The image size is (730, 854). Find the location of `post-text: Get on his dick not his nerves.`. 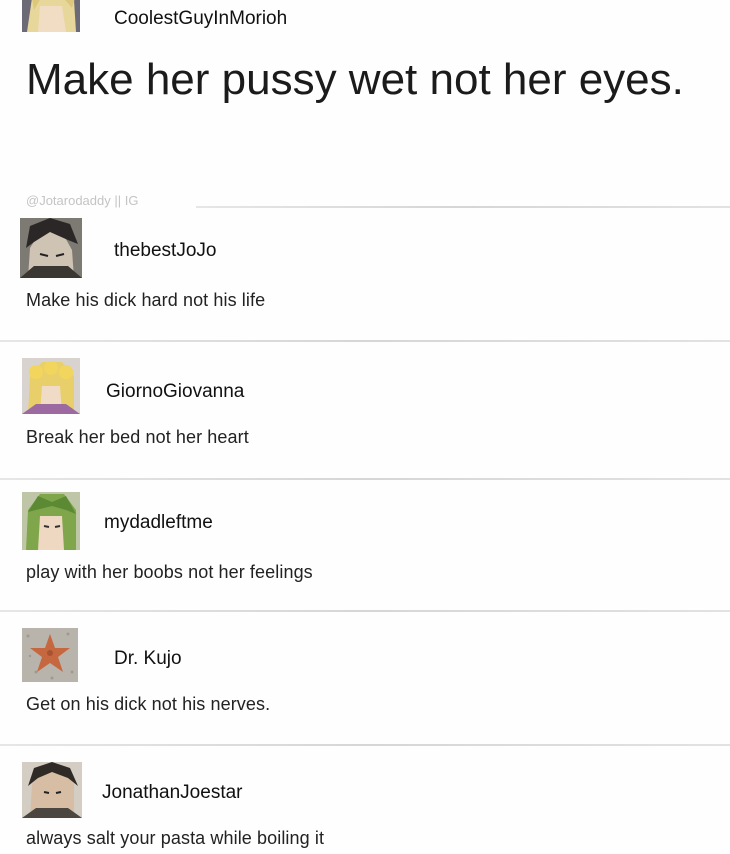

post-text: Get on his dick not his nerves. is located at coordinates (148, 704).